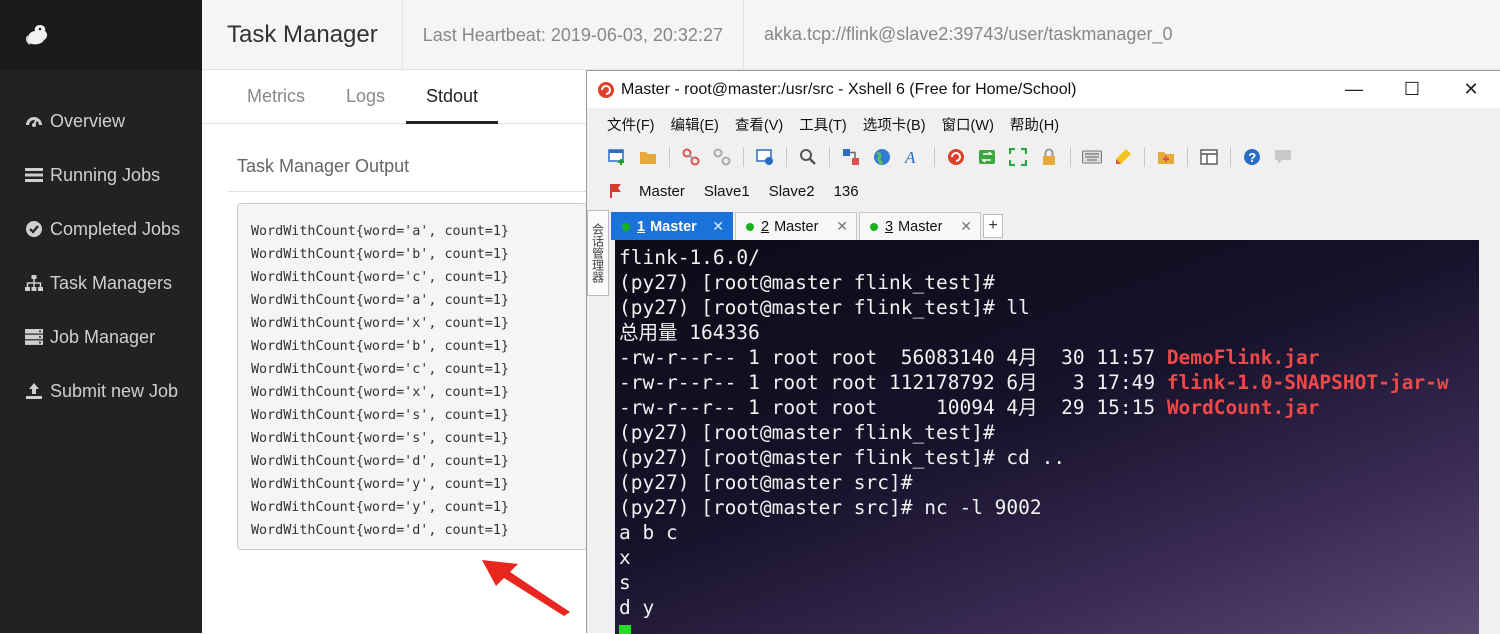  What do you see at coordinates (105, 174) in the screenshot?
I see `sidebar-item-label: Running Jobs` at bounding box center [105, 174].